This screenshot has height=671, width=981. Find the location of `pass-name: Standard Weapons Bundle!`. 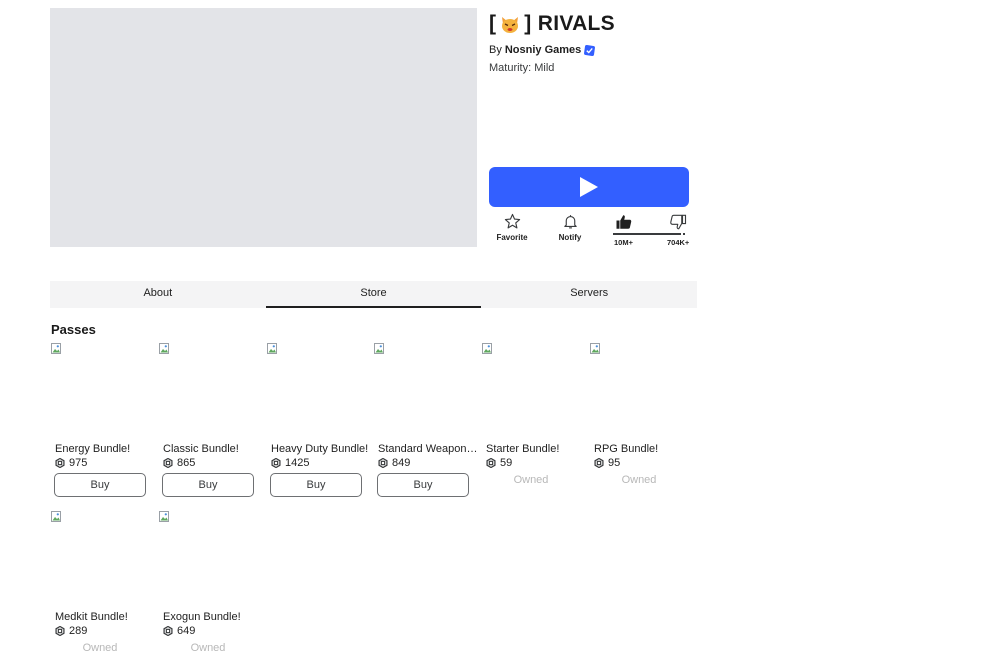

pass-name: Standard Weapons Bundle! is located at coordinates (428, 449).